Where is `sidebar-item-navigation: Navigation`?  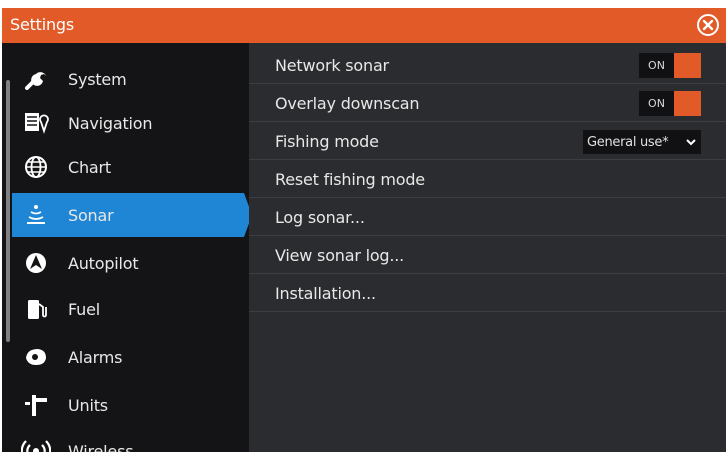
sidebar-item-navigation: Navigation is located at coordinates (128, 123).